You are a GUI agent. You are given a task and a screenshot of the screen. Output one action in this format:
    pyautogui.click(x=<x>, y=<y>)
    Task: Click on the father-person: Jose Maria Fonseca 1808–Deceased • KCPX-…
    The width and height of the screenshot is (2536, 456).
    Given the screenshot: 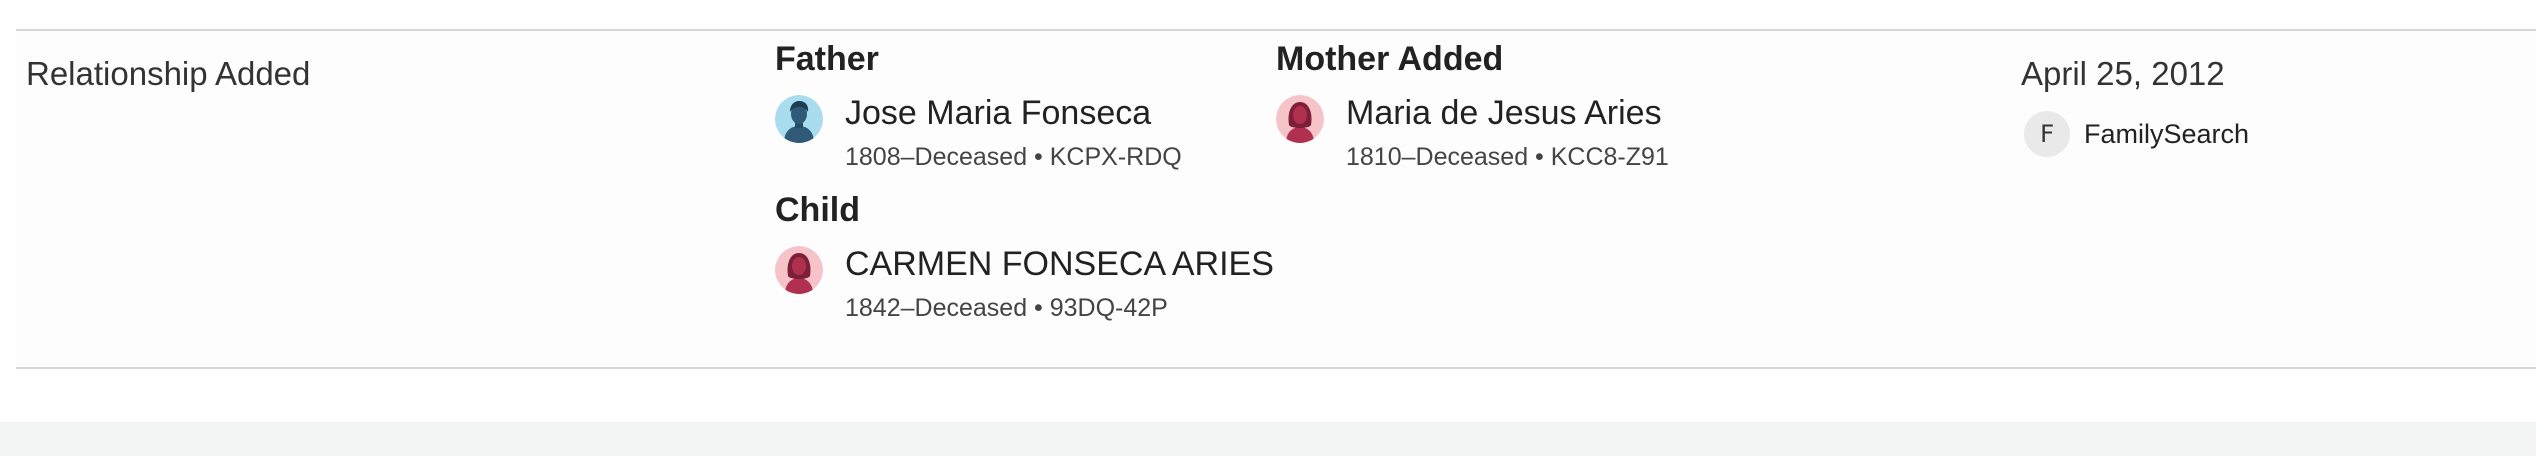 What is the action you would take?
    pyautogui.click(x=978, y=133)
    